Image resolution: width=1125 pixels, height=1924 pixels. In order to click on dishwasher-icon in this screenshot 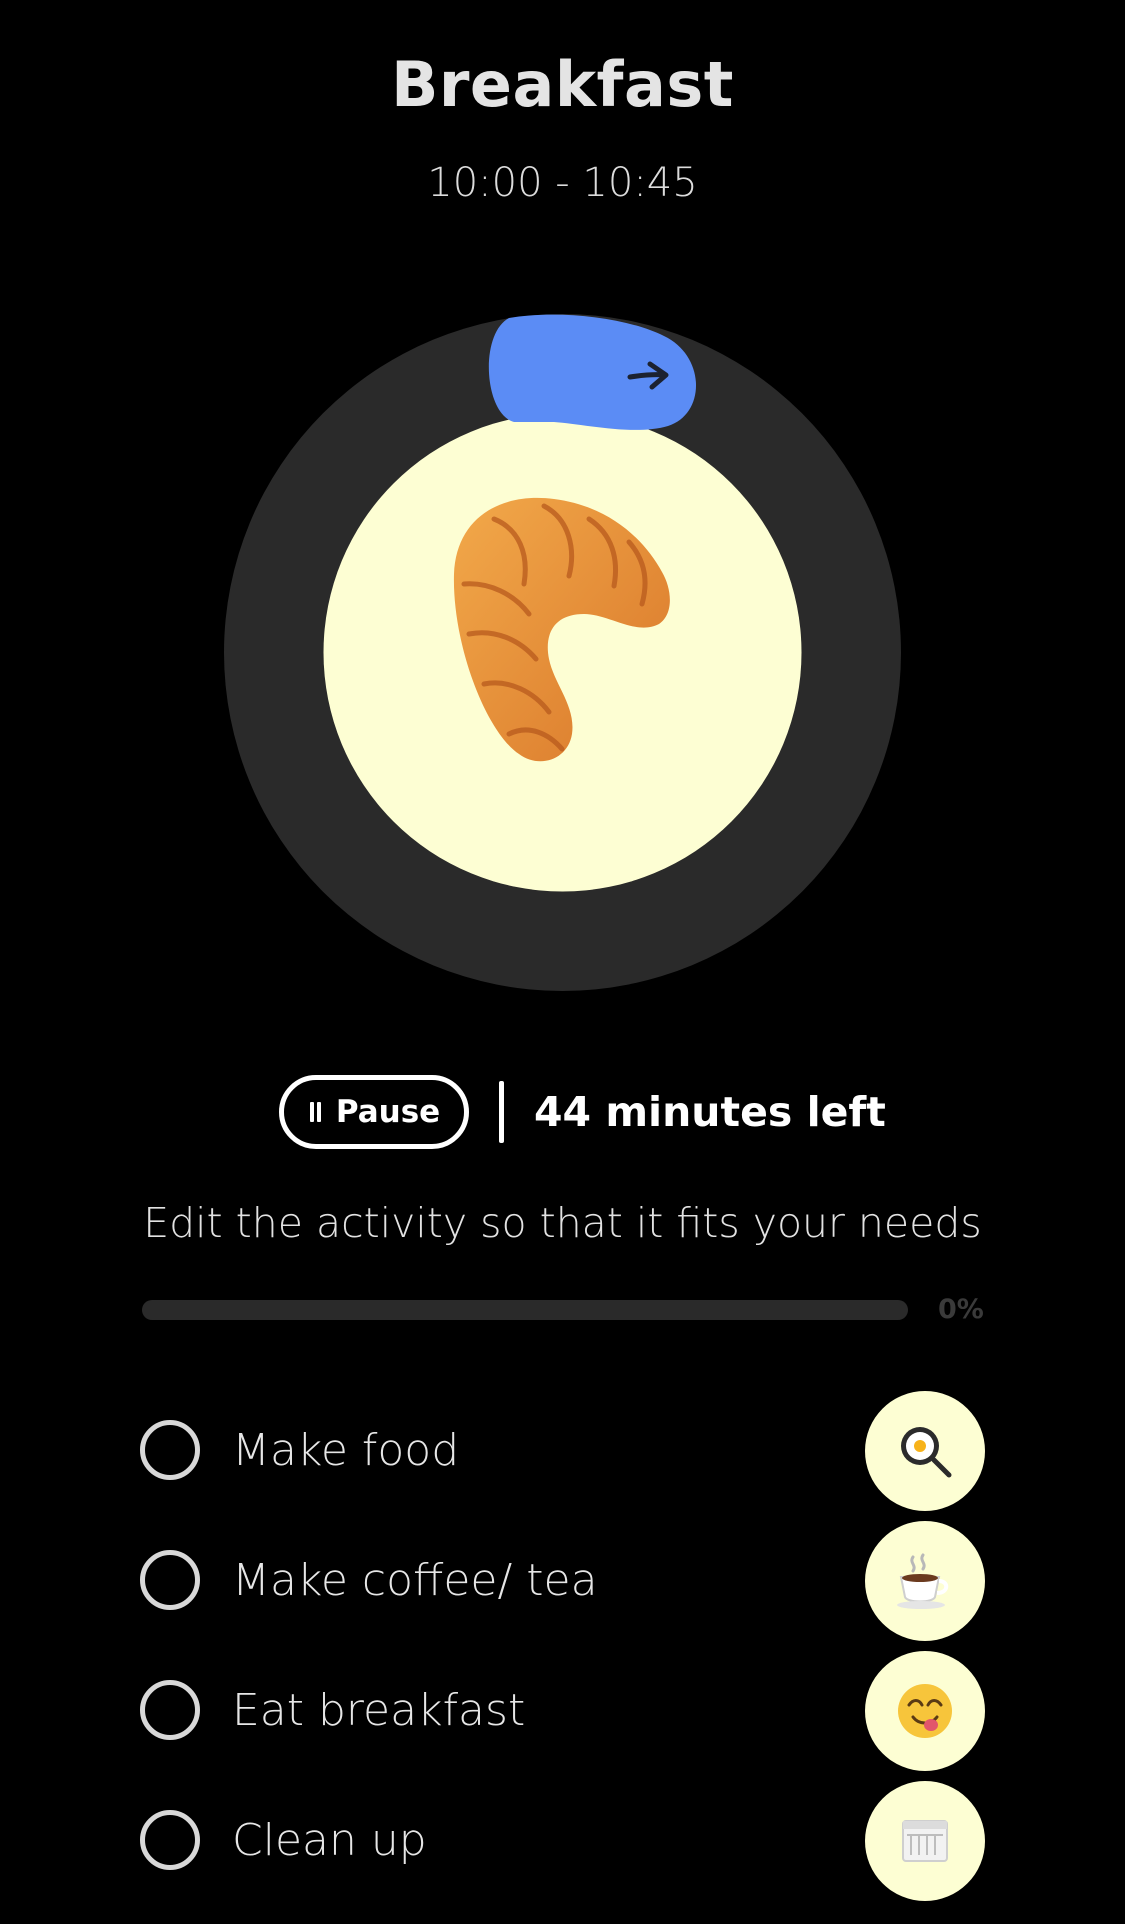, I will do `click(925, 1841)`.